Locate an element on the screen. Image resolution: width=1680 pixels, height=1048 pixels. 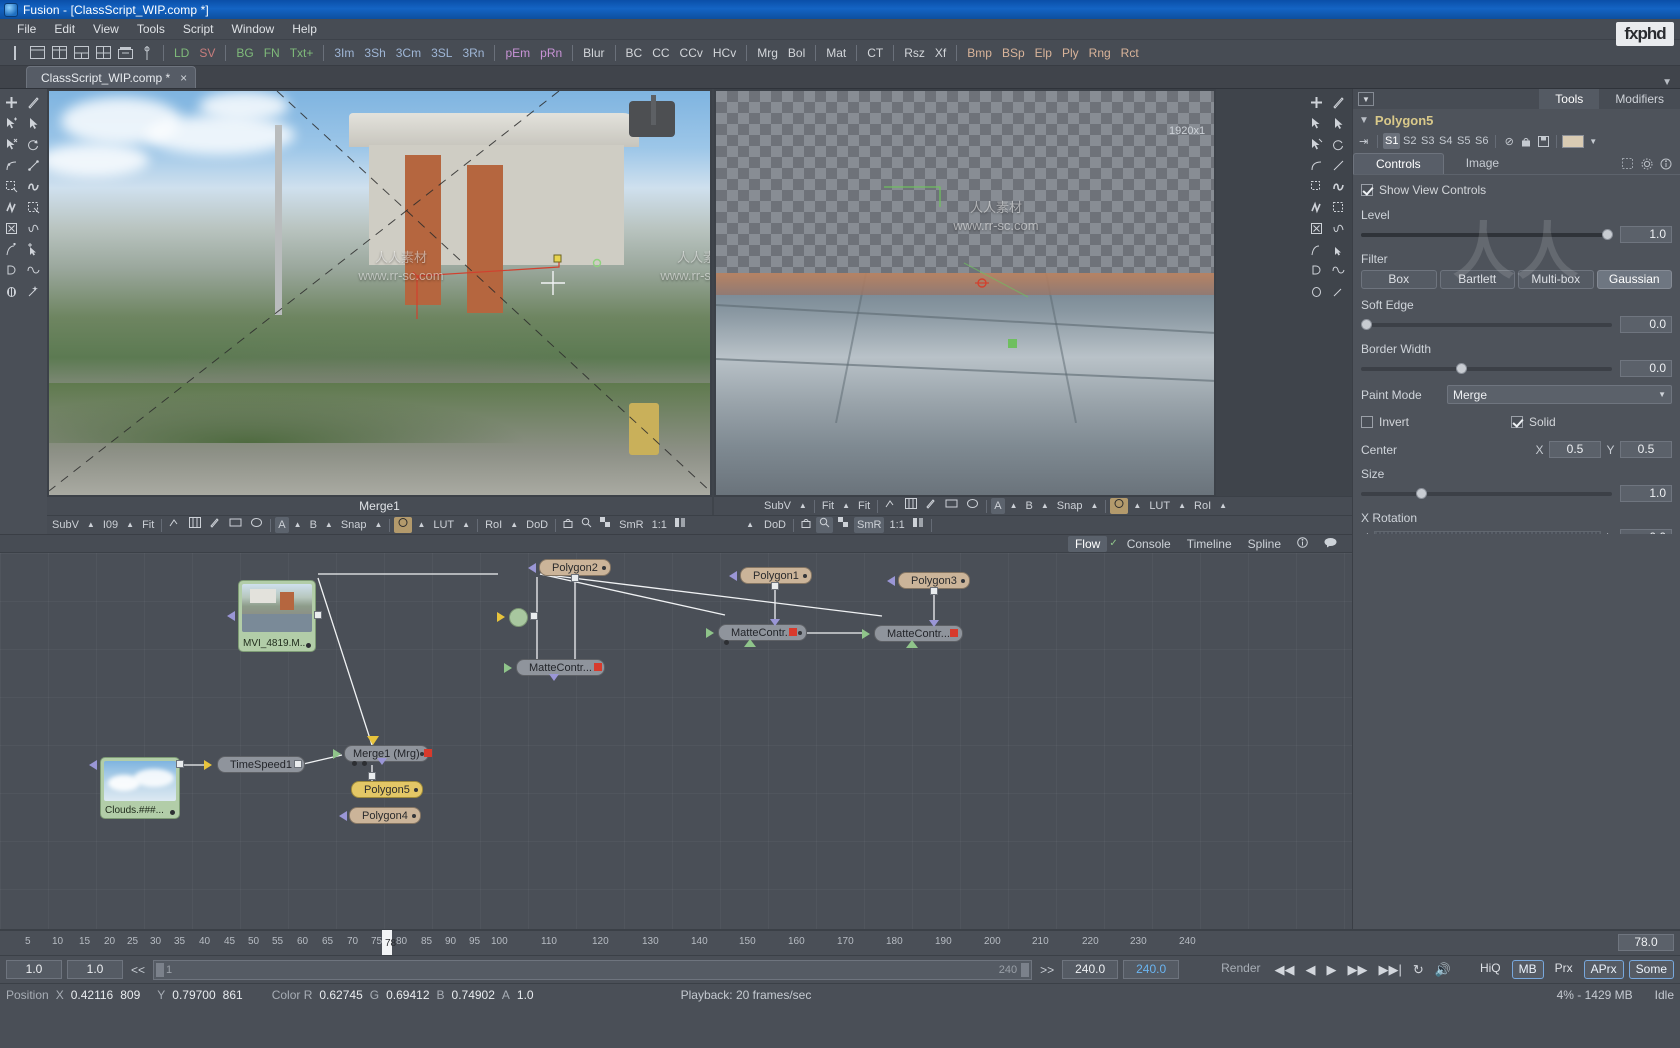
select-rect-icon is located at coordinates (33, 207).